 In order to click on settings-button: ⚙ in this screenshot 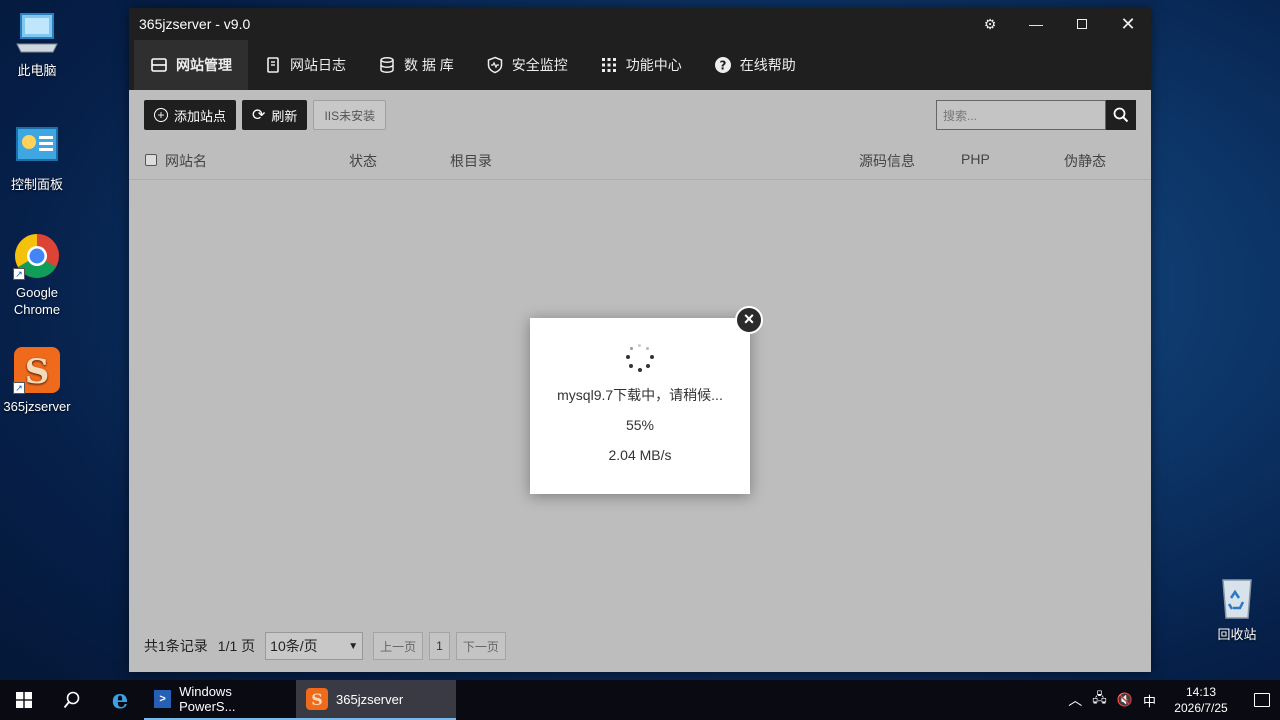, I will do `click(990, 24)`.